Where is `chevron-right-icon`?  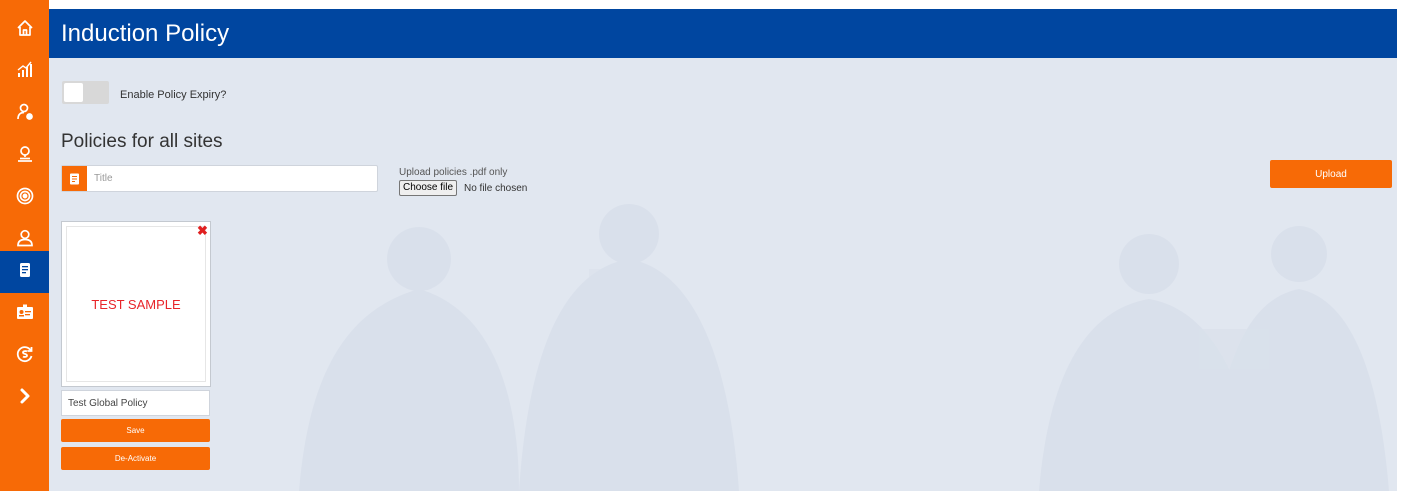 chevron-right-icon is located at coordinates (25, 398).